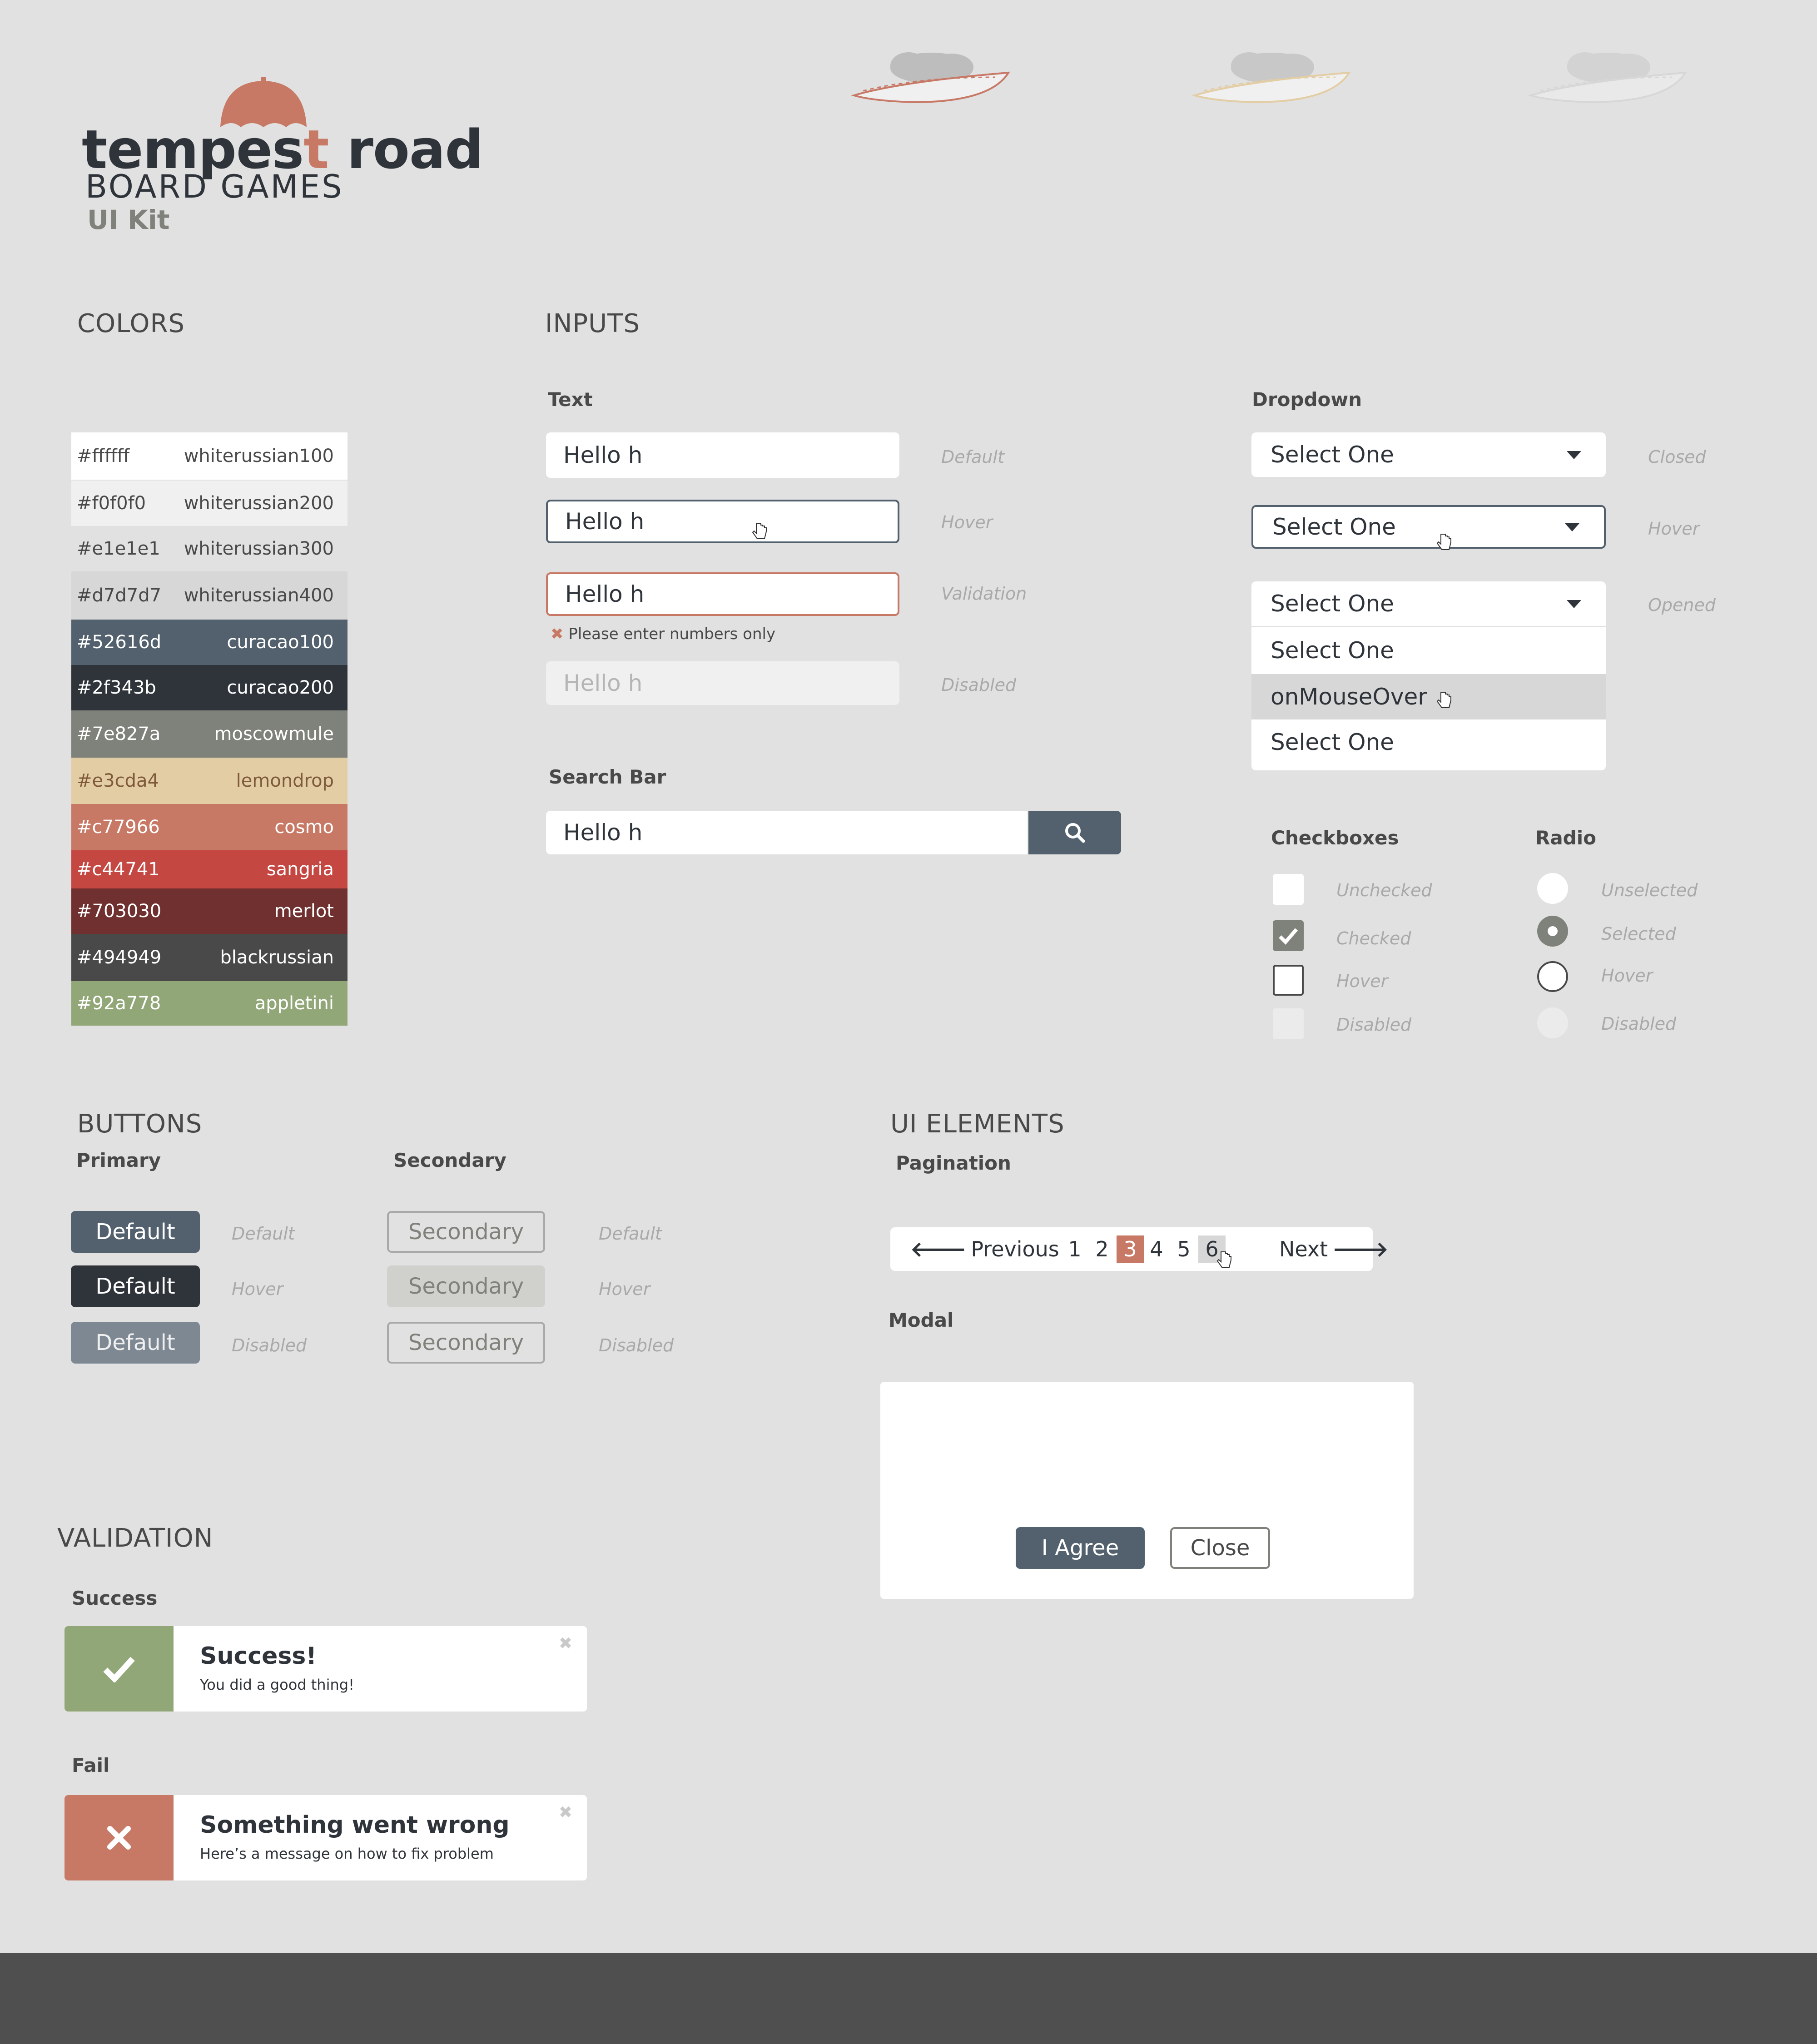  I want to click on color-swatch-name: merlot, so click(304, 912).